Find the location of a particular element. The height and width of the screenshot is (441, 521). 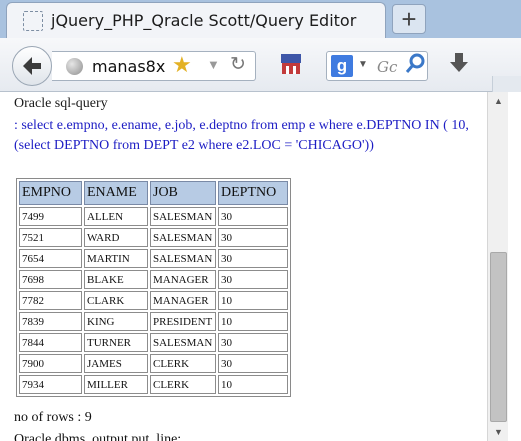

table-row: 7844 TURNER SALESMAN 30 is located at coordinates (153, 342).